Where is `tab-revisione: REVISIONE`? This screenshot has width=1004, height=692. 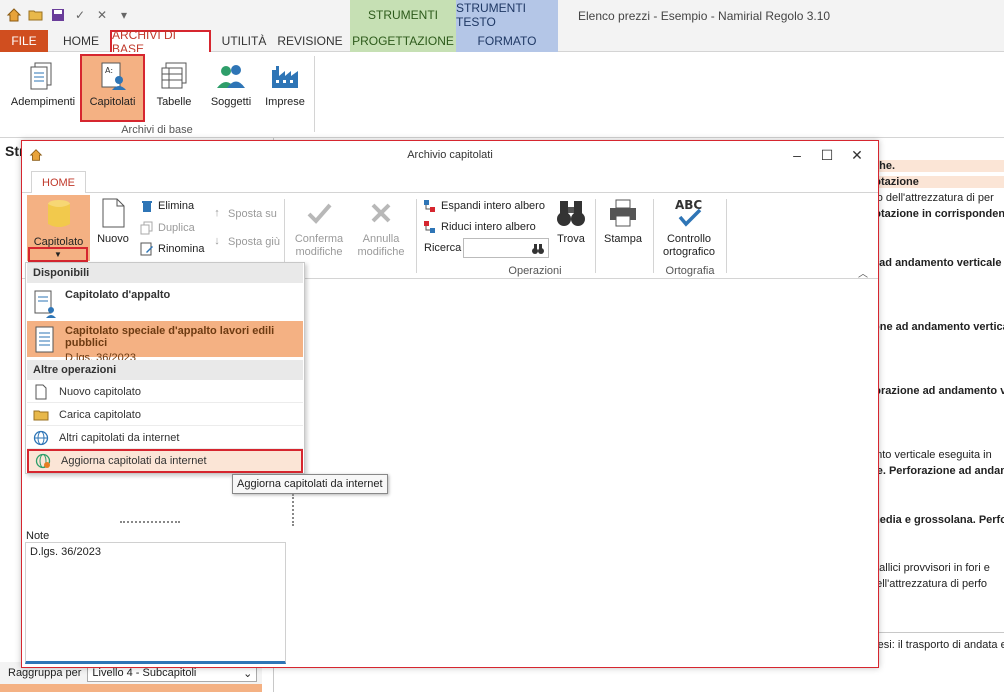 tab-revisione: REVISIONE is located at coordinates (309, 41).